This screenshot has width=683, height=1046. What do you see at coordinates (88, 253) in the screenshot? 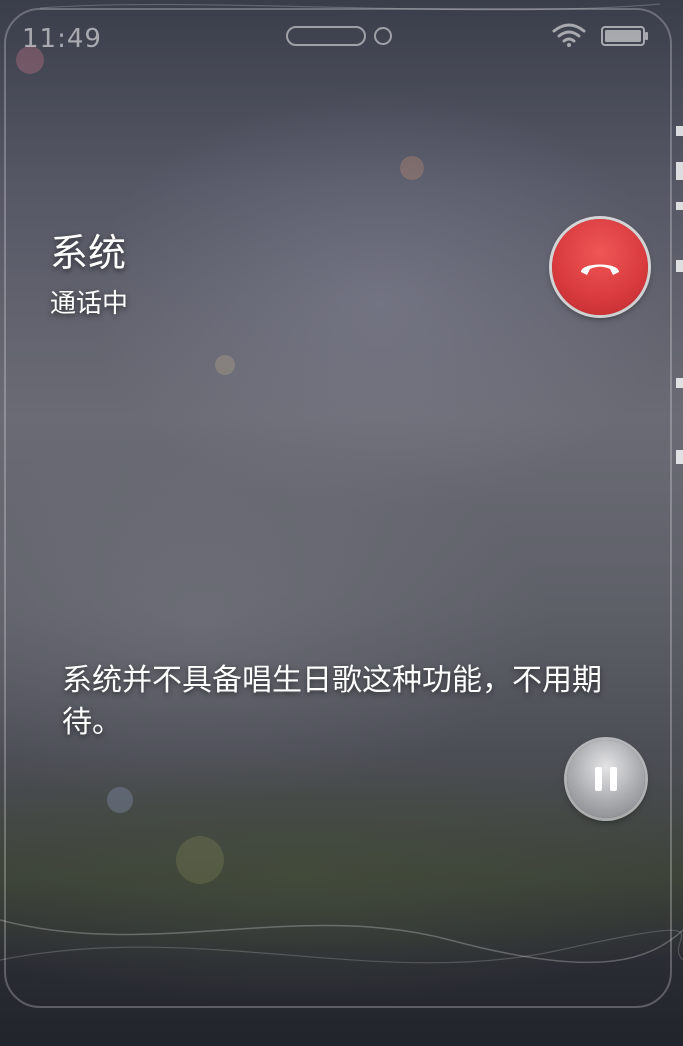
I see `caller-name: 系统` at bounding box center [88, 253].